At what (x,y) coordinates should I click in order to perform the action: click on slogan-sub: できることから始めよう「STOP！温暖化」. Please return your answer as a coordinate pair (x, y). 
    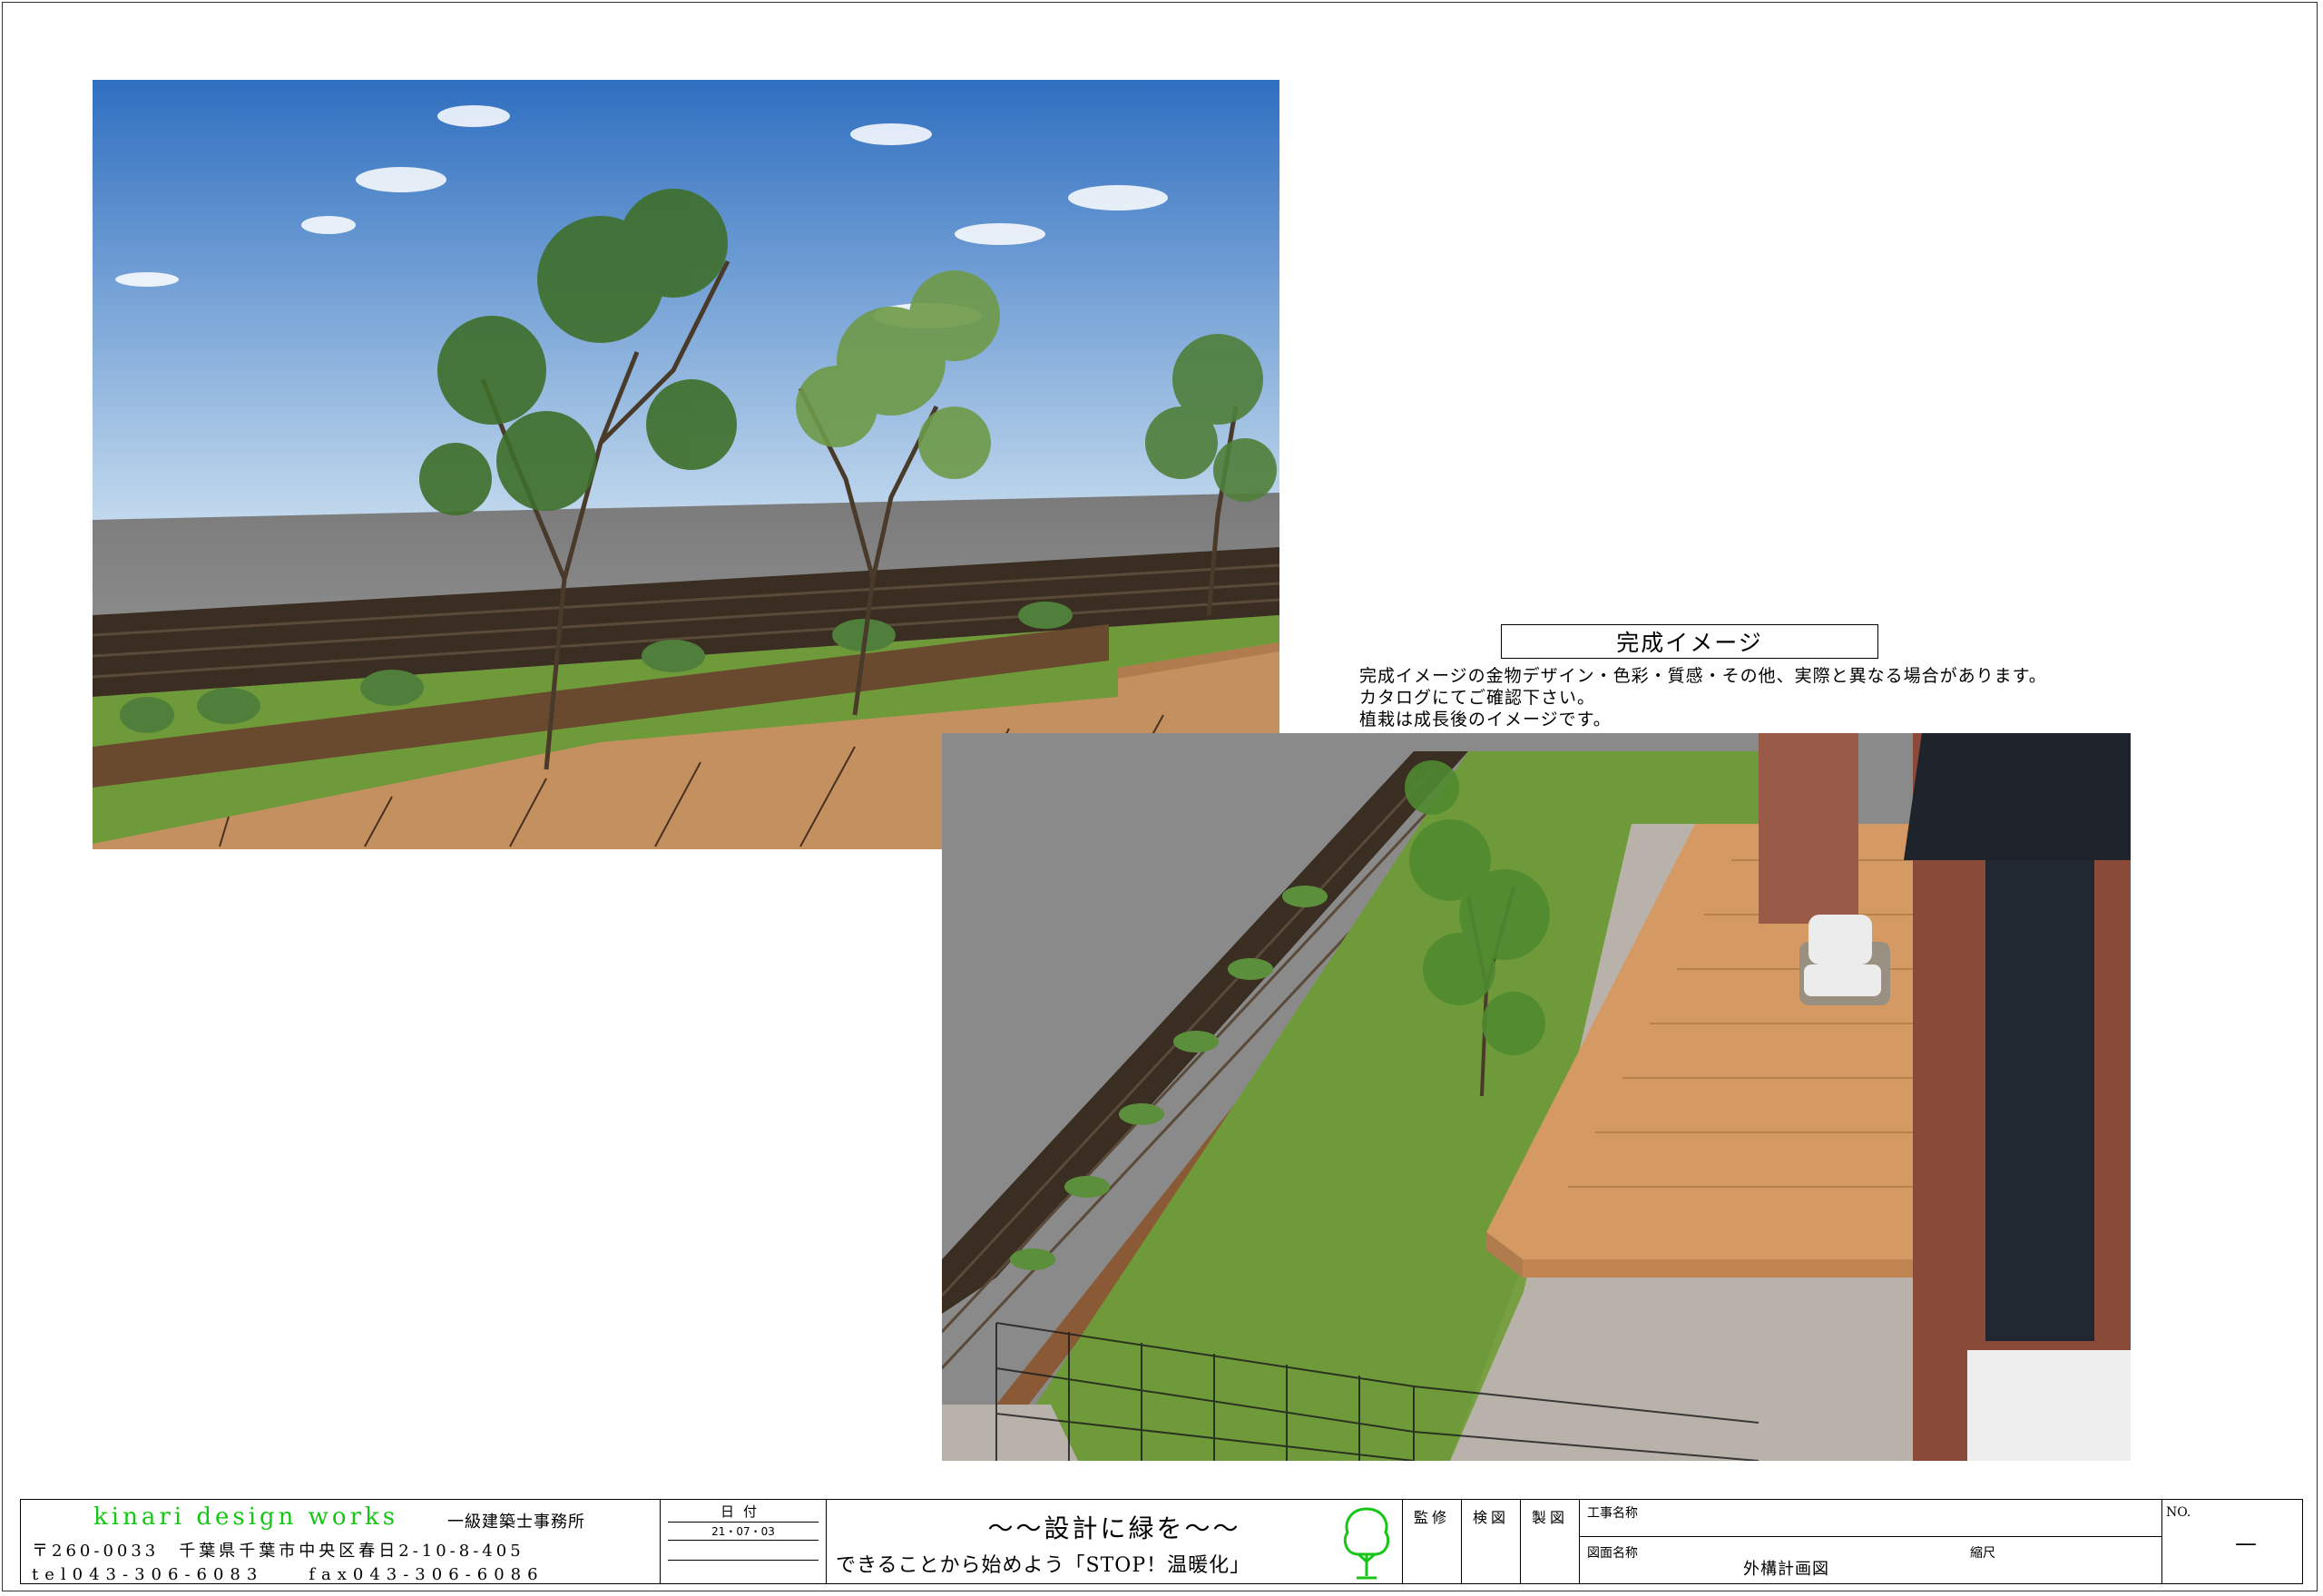
    Looking at the image, I should click on (1043, 1565).